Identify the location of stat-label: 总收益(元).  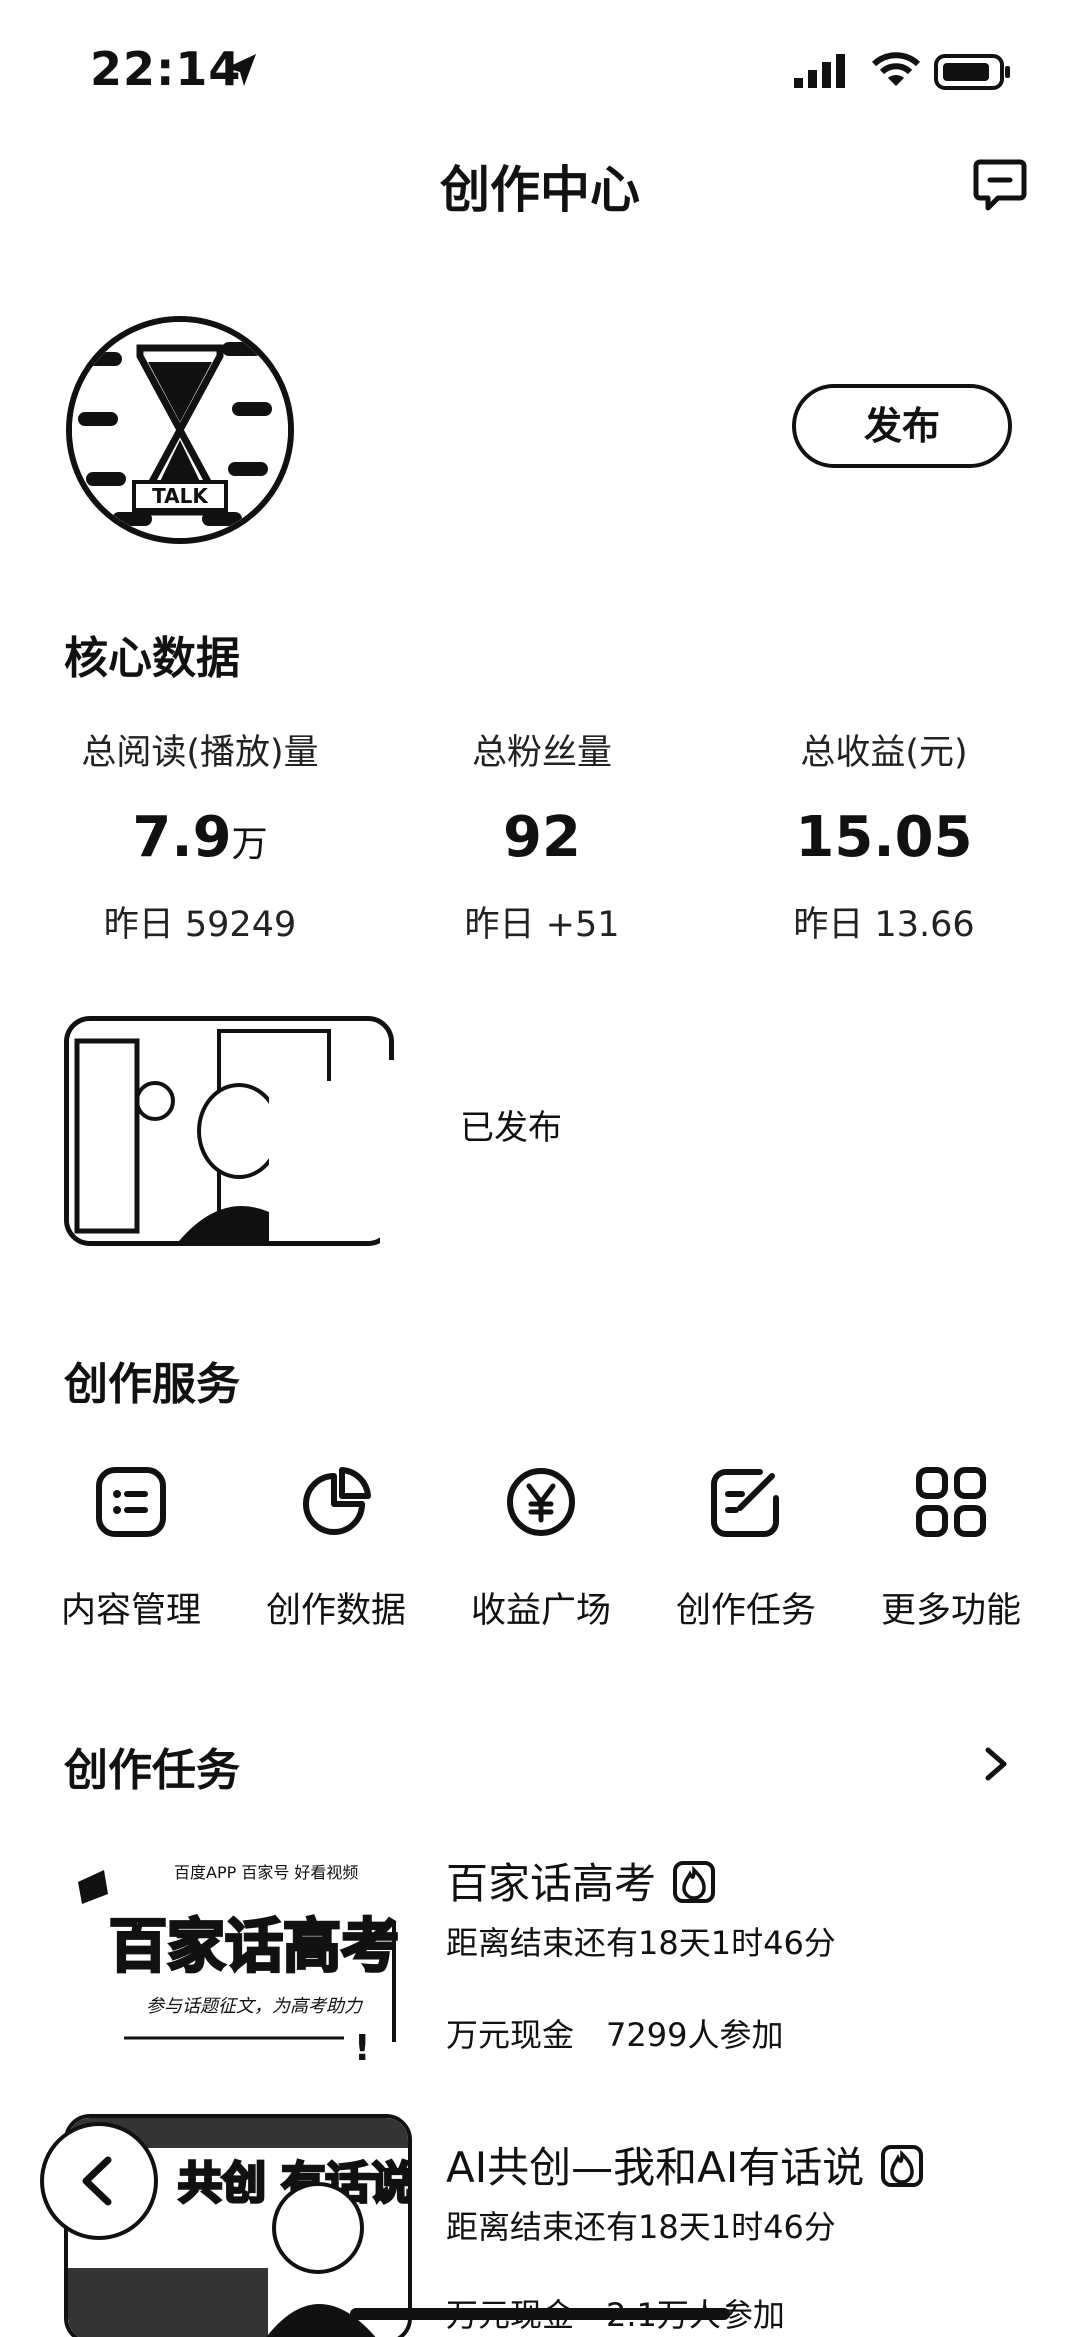
(884, 753).